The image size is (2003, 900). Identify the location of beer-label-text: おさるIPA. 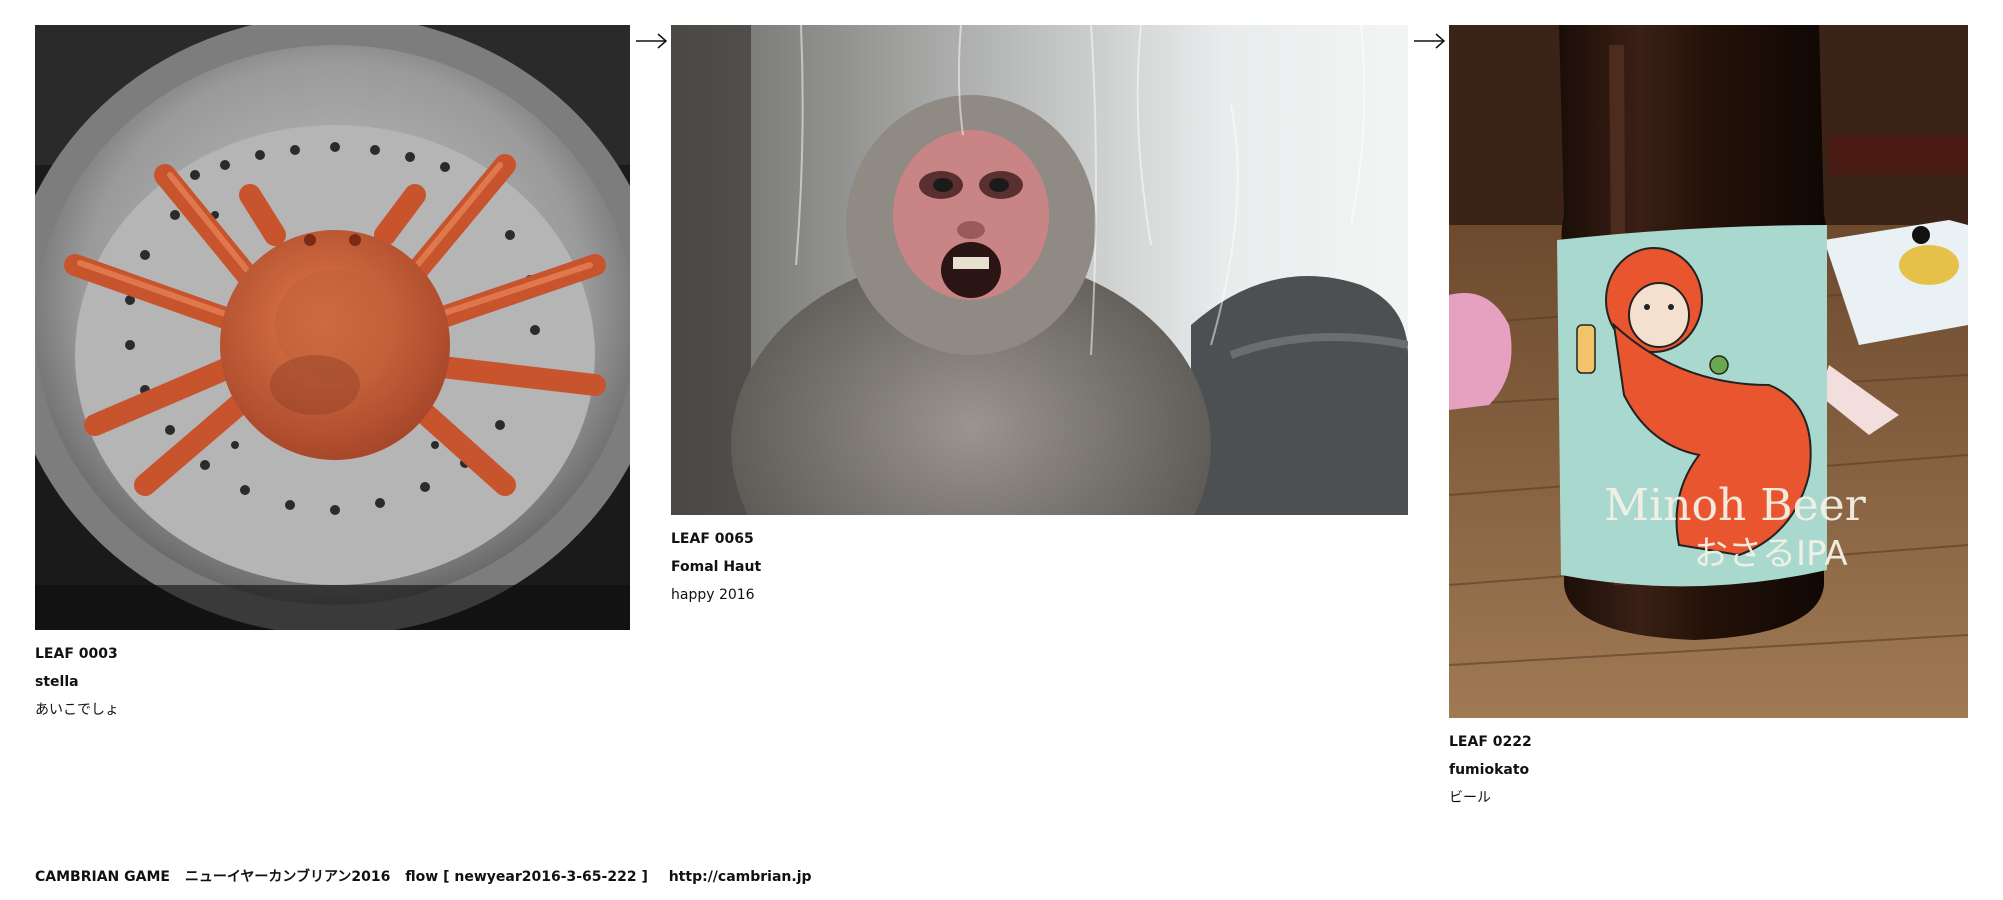
(1771, 554).